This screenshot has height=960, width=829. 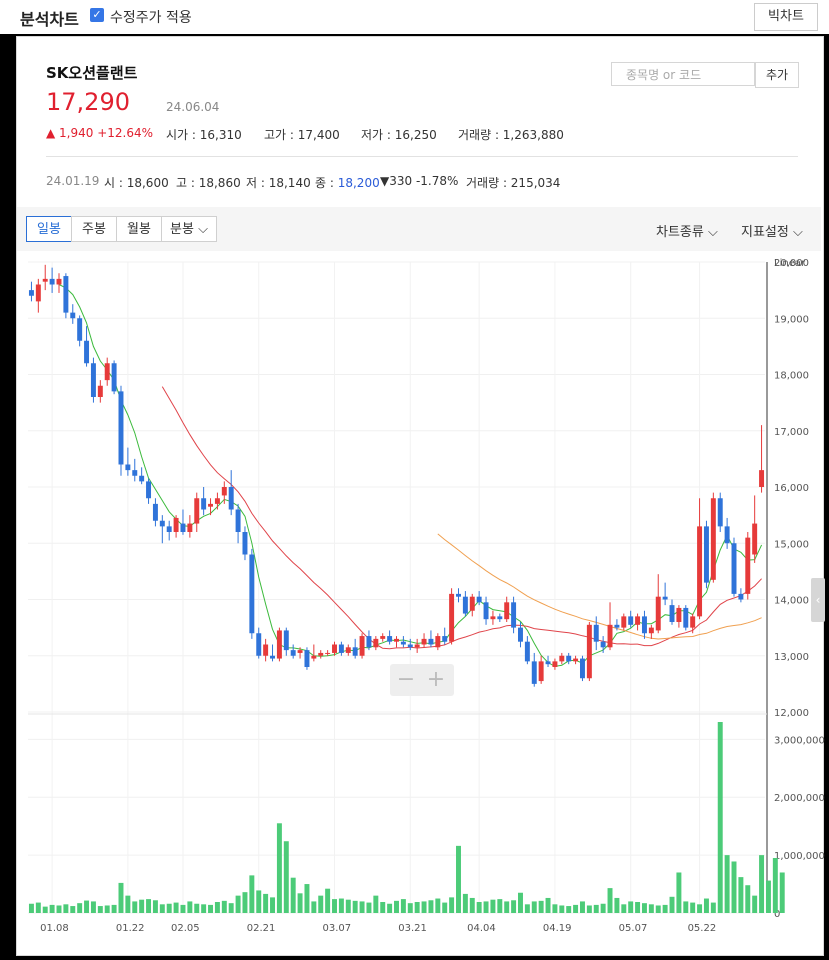 What do you see at coordinates (791, 713) in the screenshot?
I see `y-tick-label: 12,000` at bounding box center [791, 713].